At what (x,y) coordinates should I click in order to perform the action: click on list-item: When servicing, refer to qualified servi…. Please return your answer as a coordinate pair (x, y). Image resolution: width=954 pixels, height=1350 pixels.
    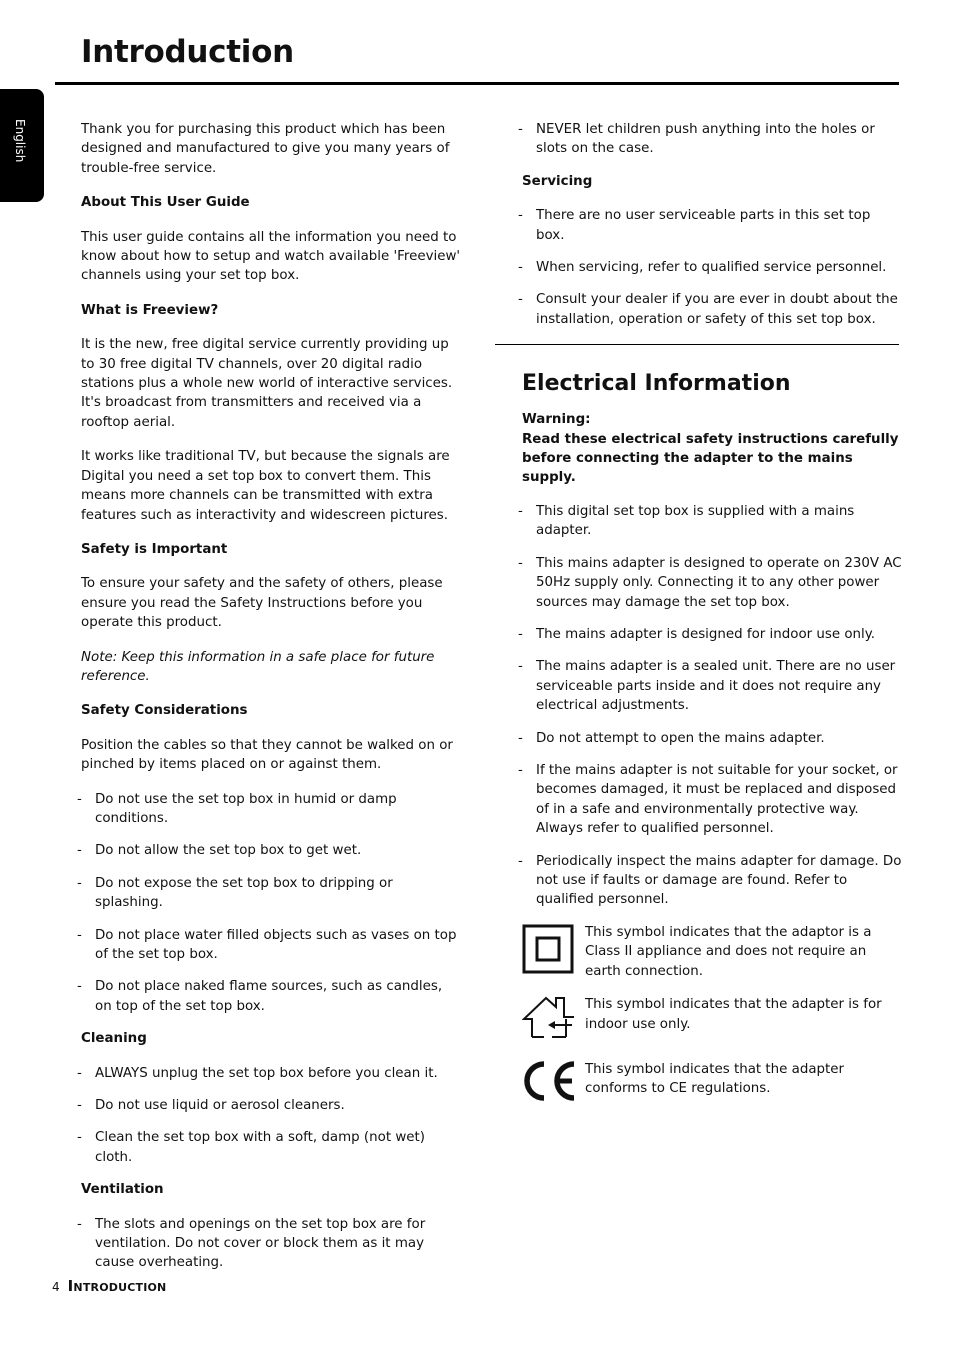
    Looking at the image, I should click on (710, 268).